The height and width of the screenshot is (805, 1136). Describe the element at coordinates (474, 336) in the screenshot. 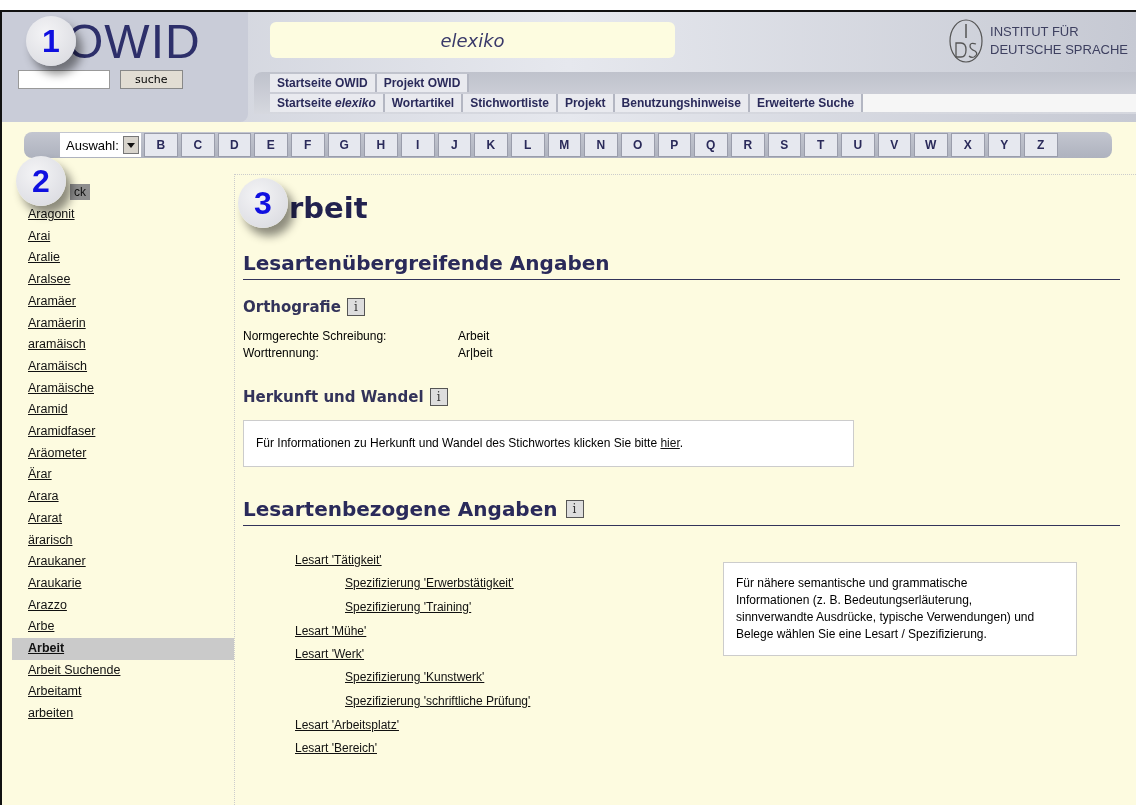

I see `field-value: Arbeit` at that location.